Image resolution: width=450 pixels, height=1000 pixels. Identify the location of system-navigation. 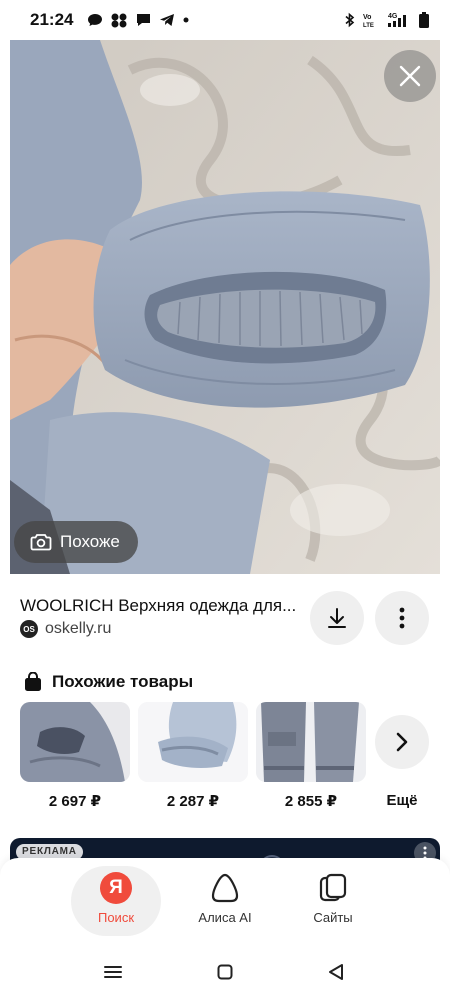
(225, 971).